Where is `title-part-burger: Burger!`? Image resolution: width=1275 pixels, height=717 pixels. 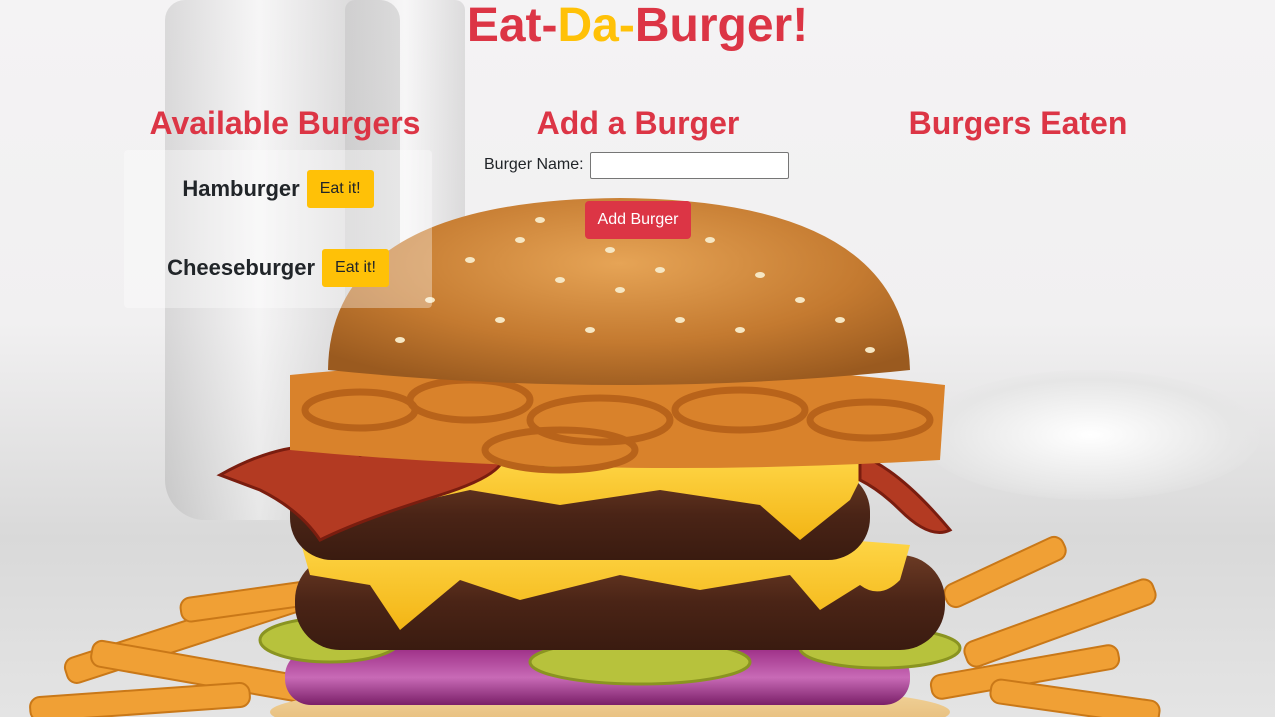 title-part-burger: Burger! is located at coordinates (721, 26).